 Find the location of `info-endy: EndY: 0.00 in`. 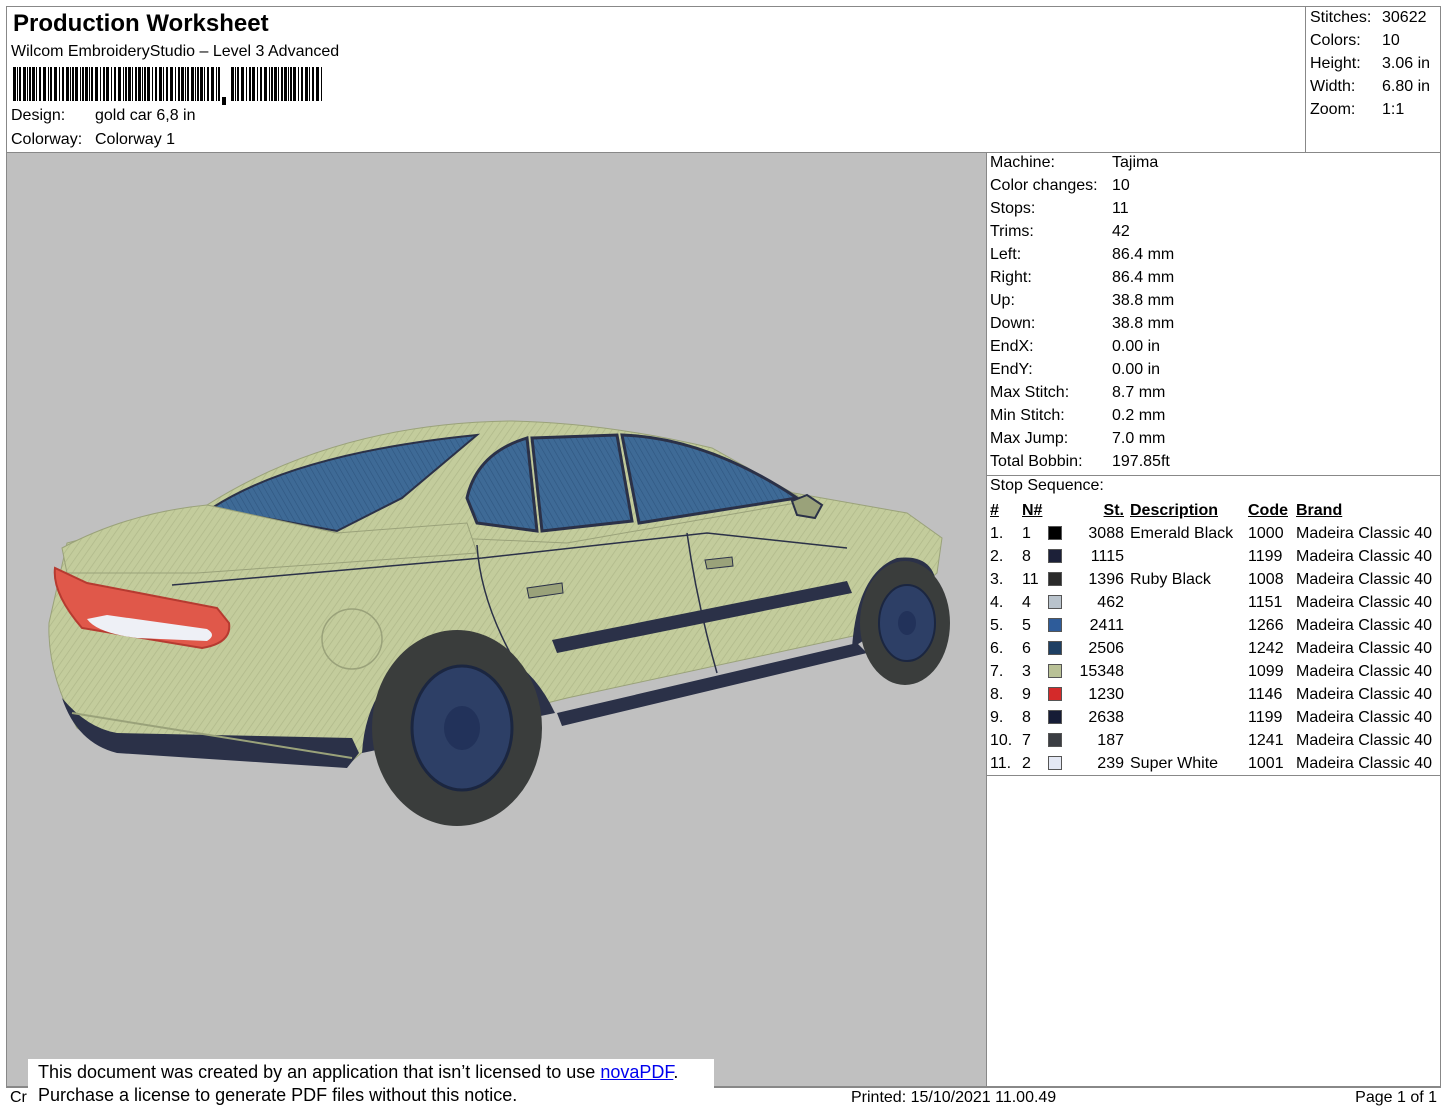

info-endy: EndY: 0.00 in is located at coordinates (1075, 370).